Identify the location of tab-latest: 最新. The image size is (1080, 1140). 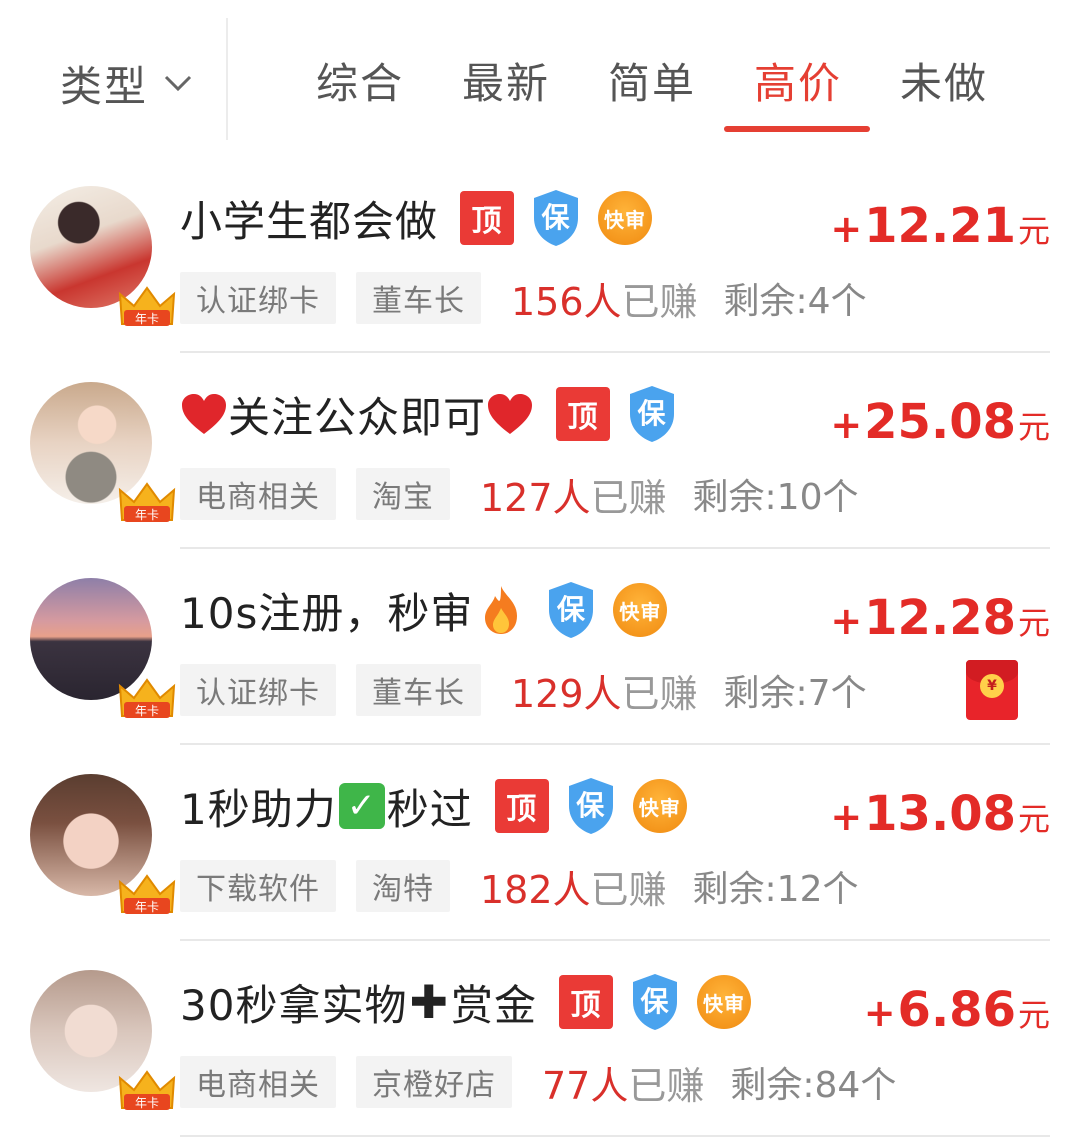
(506, 85).